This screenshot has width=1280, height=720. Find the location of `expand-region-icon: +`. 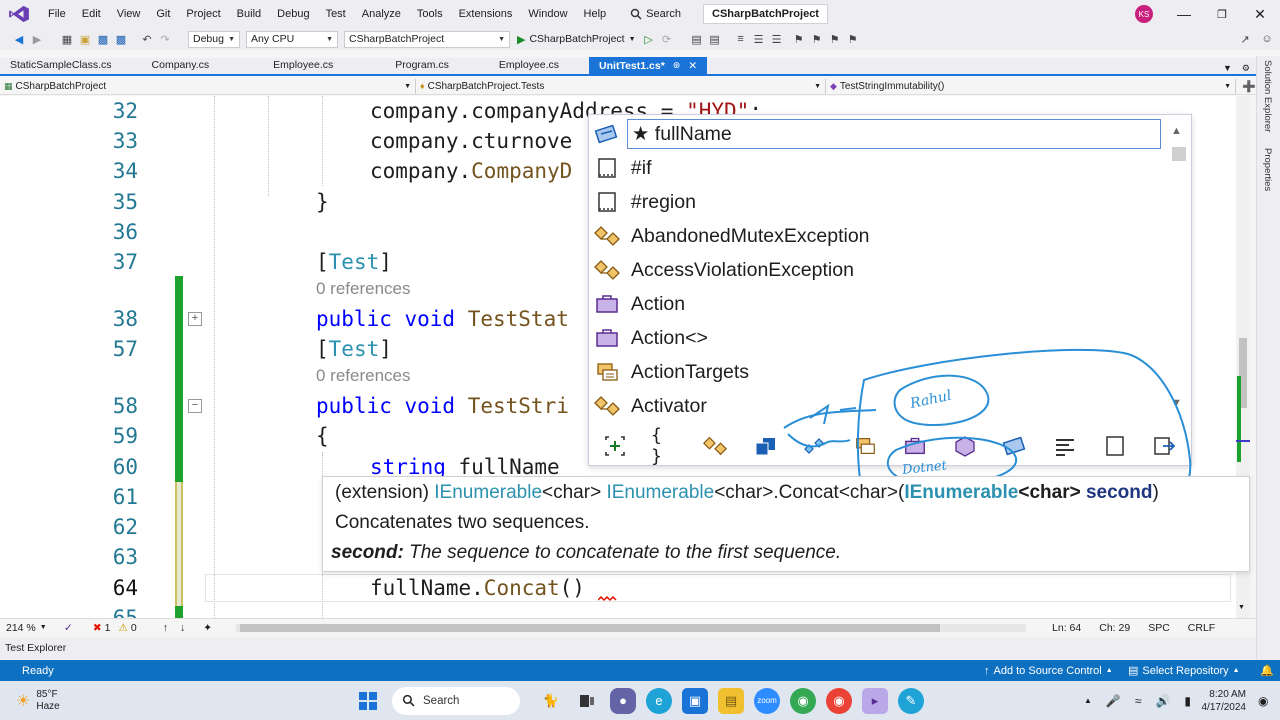

expand-region-icon: + is located at coordinates (195, 319).